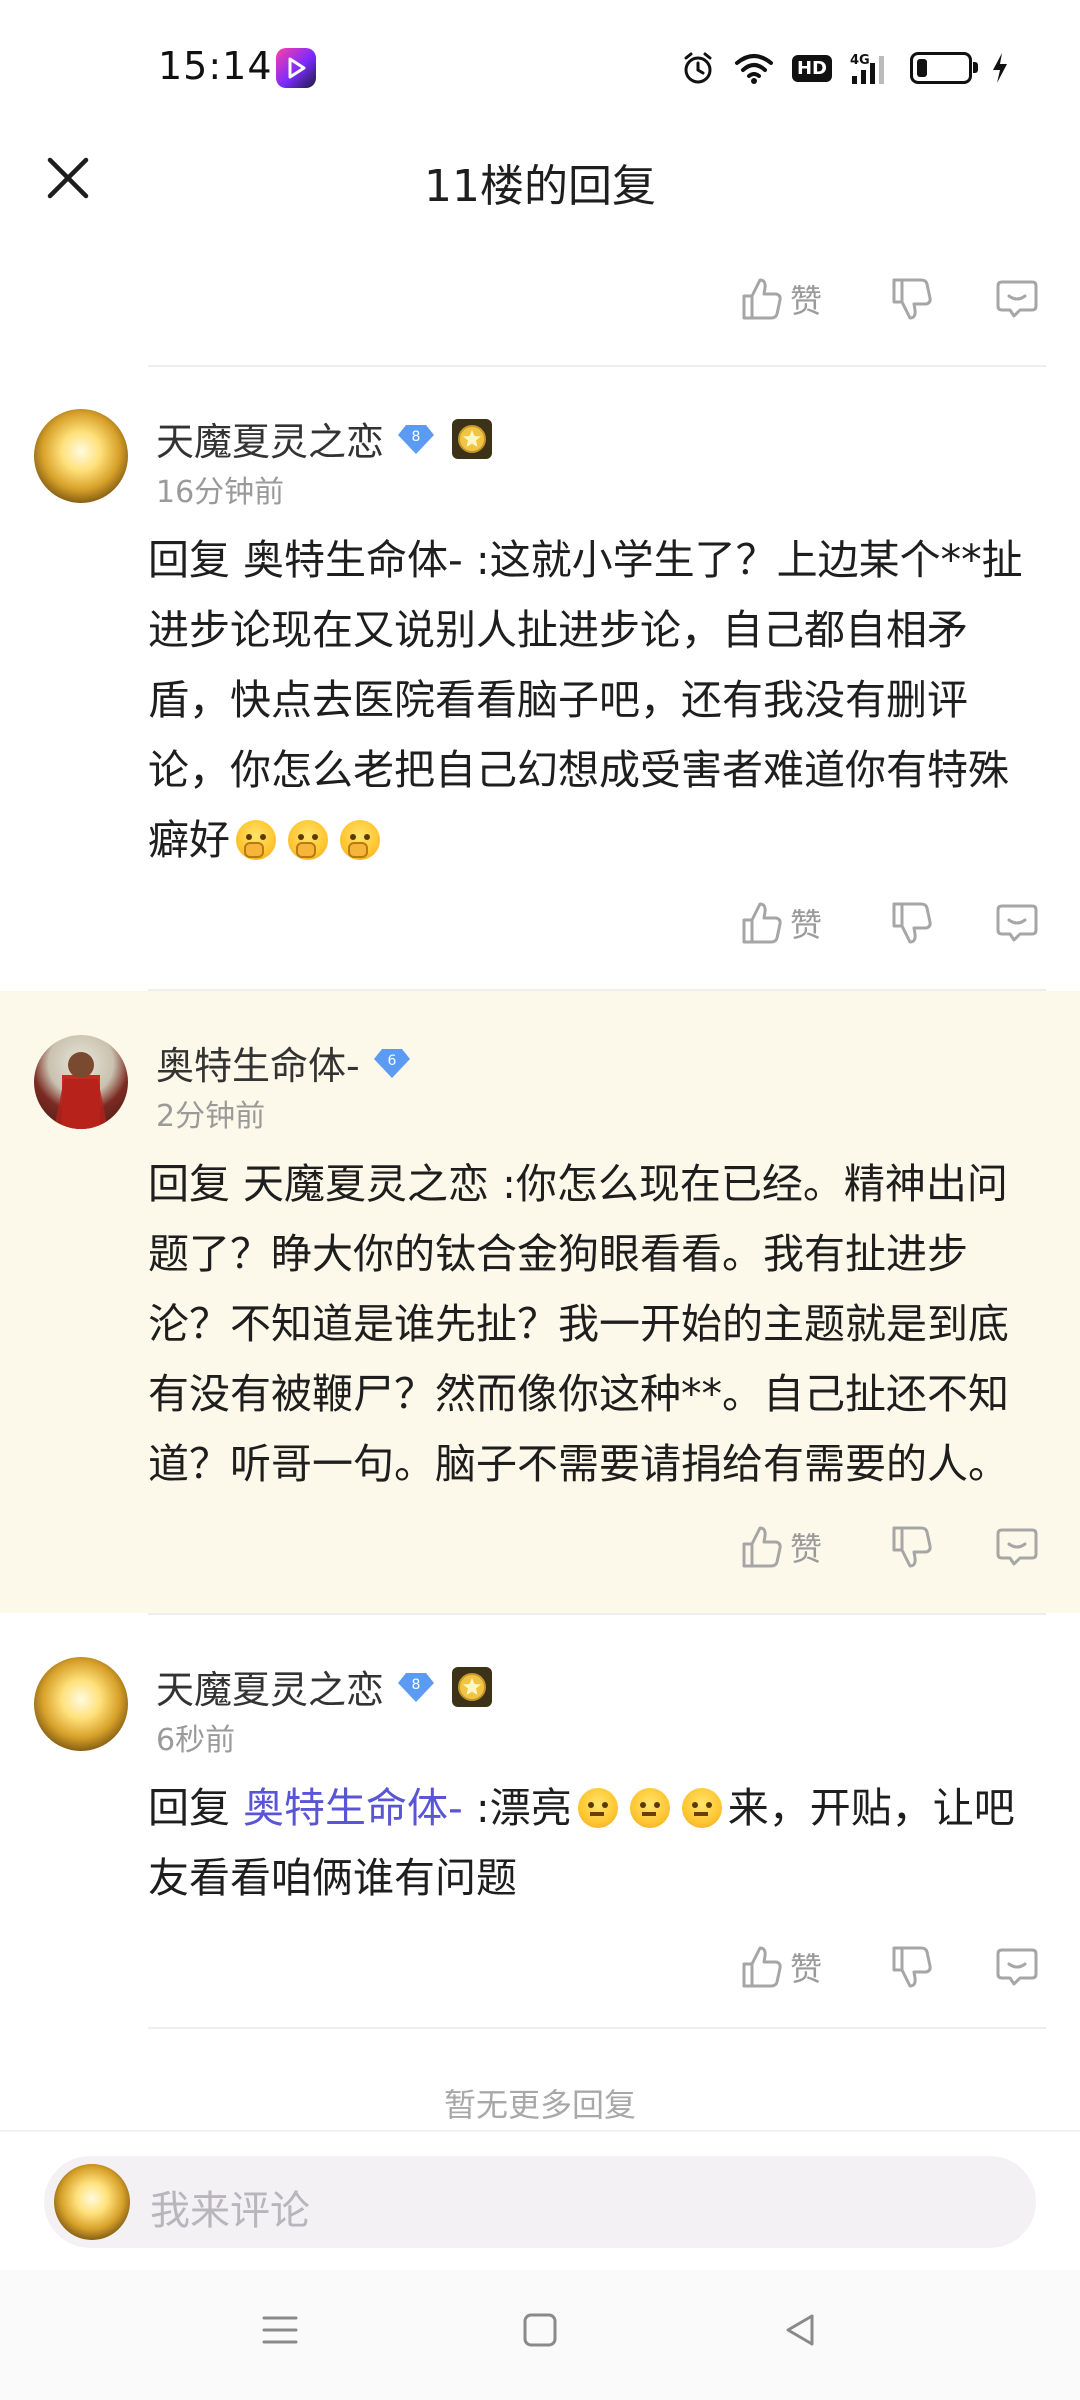 This screenshot has width=1080, height=2400. What do you see at coordinates (92, 2202) in the screenshot?
I see `my-avatar` at bounding box center [92, 2202].